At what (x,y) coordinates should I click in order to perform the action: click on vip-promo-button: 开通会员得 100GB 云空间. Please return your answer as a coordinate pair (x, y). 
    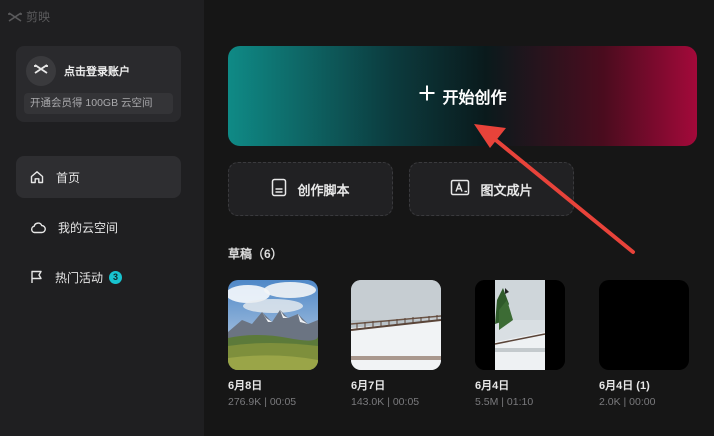
    Looking at the image, I should click on (98, 103).